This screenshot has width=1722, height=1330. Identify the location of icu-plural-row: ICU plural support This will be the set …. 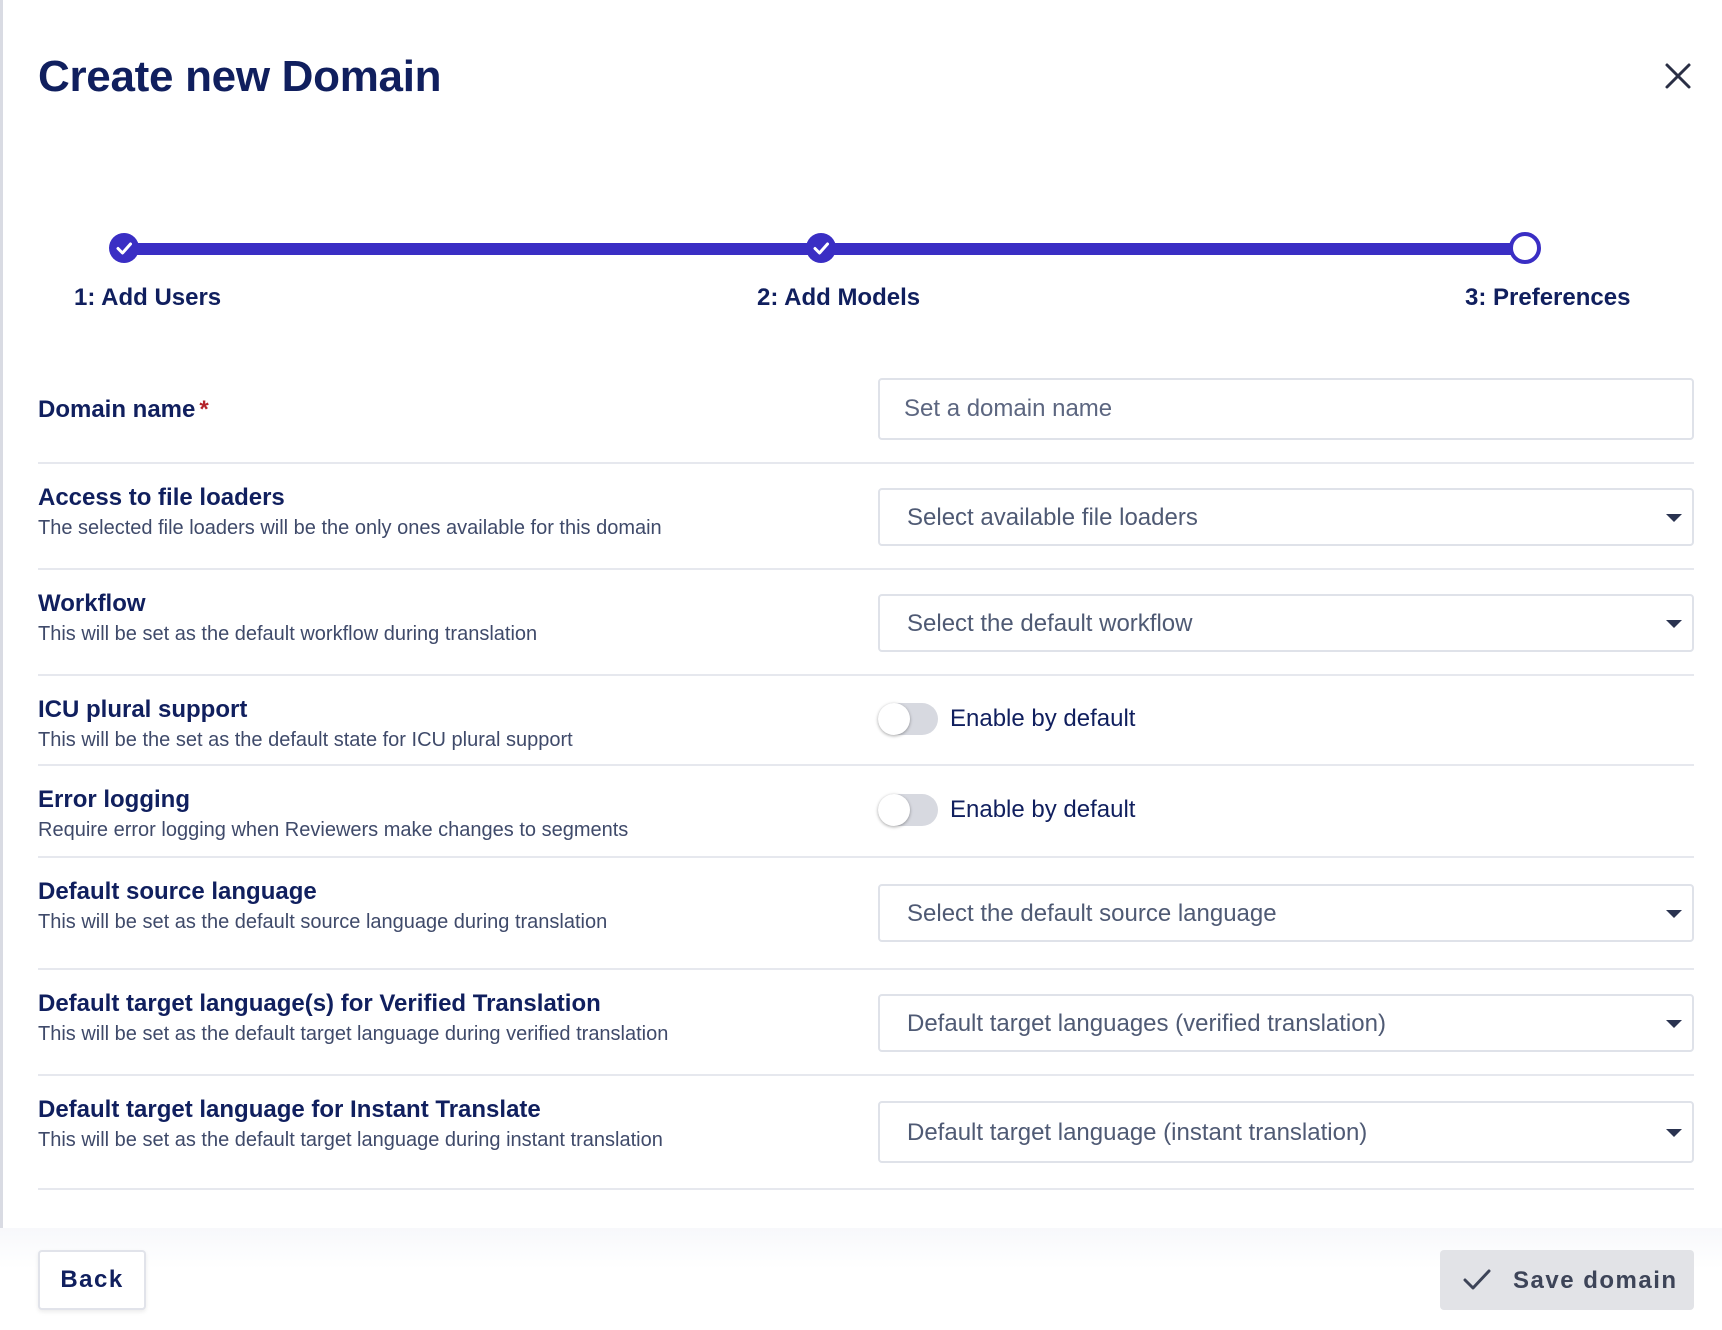
(866, 721).